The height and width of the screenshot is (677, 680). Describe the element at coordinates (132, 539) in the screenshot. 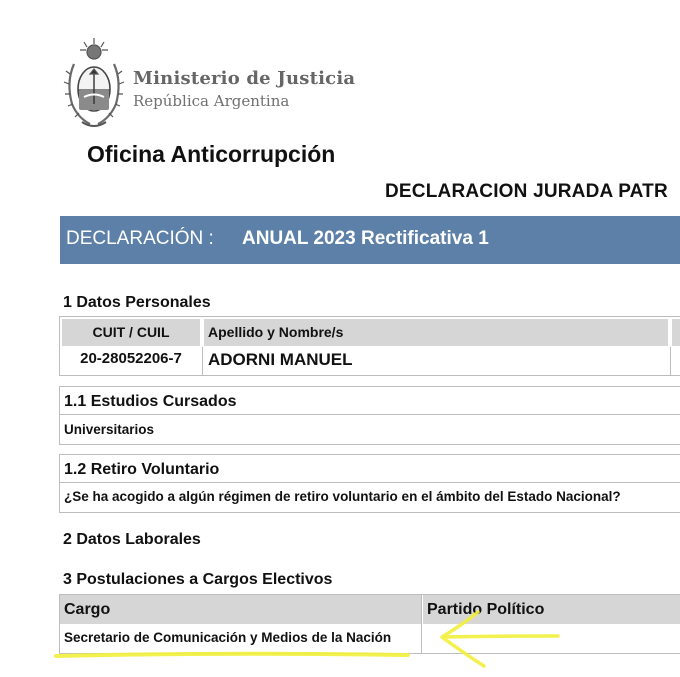

I see `section-heading-labor: 2 Datos Laborales` at that location.